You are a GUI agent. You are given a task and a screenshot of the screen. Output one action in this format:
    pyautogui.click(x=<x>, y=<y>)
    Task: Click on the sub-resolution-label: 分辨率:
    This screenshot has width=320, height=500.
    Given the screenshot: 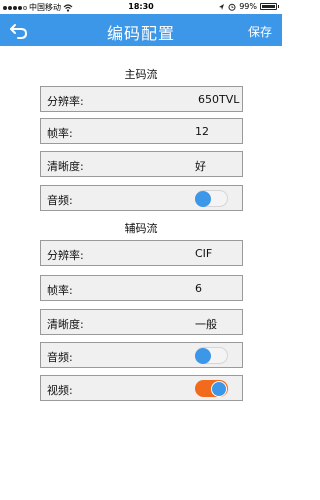 What is the action you would take?
    pyautogui.click(x=65, y=255)
    